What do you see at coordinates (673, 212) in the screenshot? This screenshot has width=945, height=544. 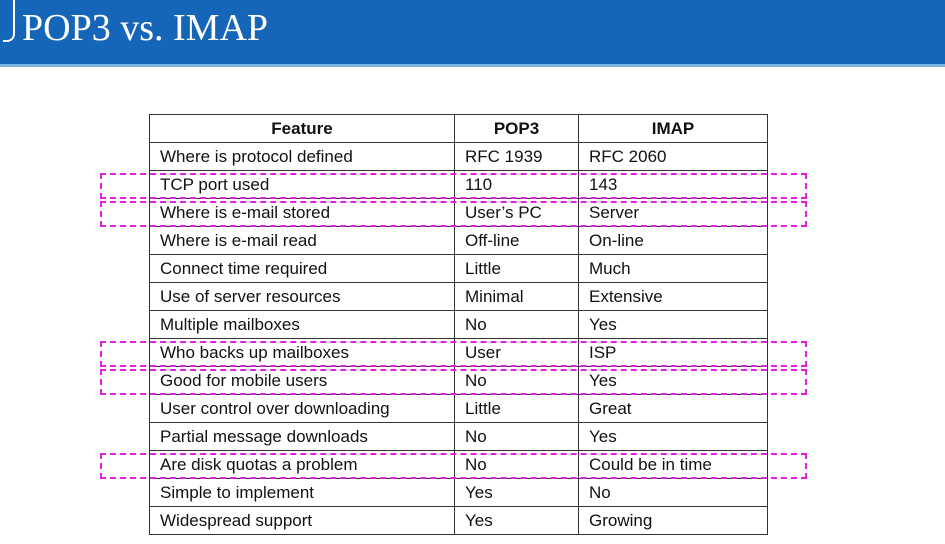 I see `imap-cell: Server` at bounding box center [673, 212].